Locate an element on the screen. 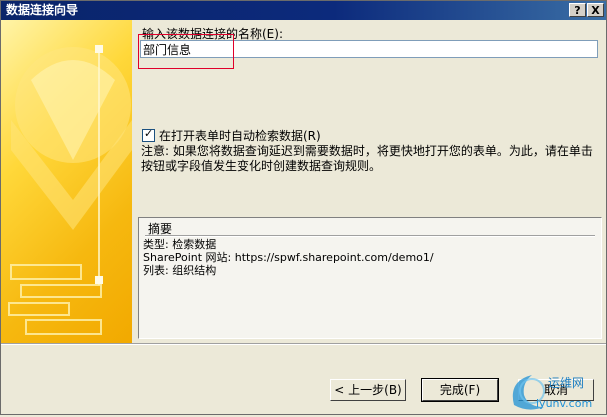  title-bar: 数据连接向导 ? X is located at coordinates (303, 10).